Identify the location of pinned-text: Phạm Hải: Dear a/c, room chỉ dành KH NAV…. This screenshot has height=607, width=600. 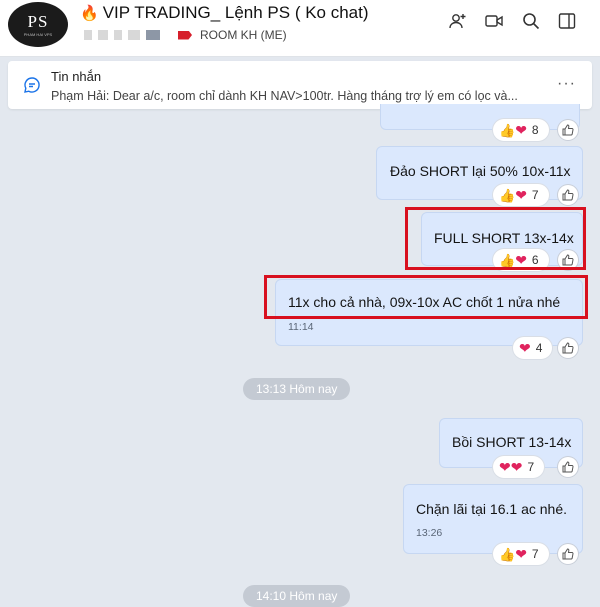
(284, 96).